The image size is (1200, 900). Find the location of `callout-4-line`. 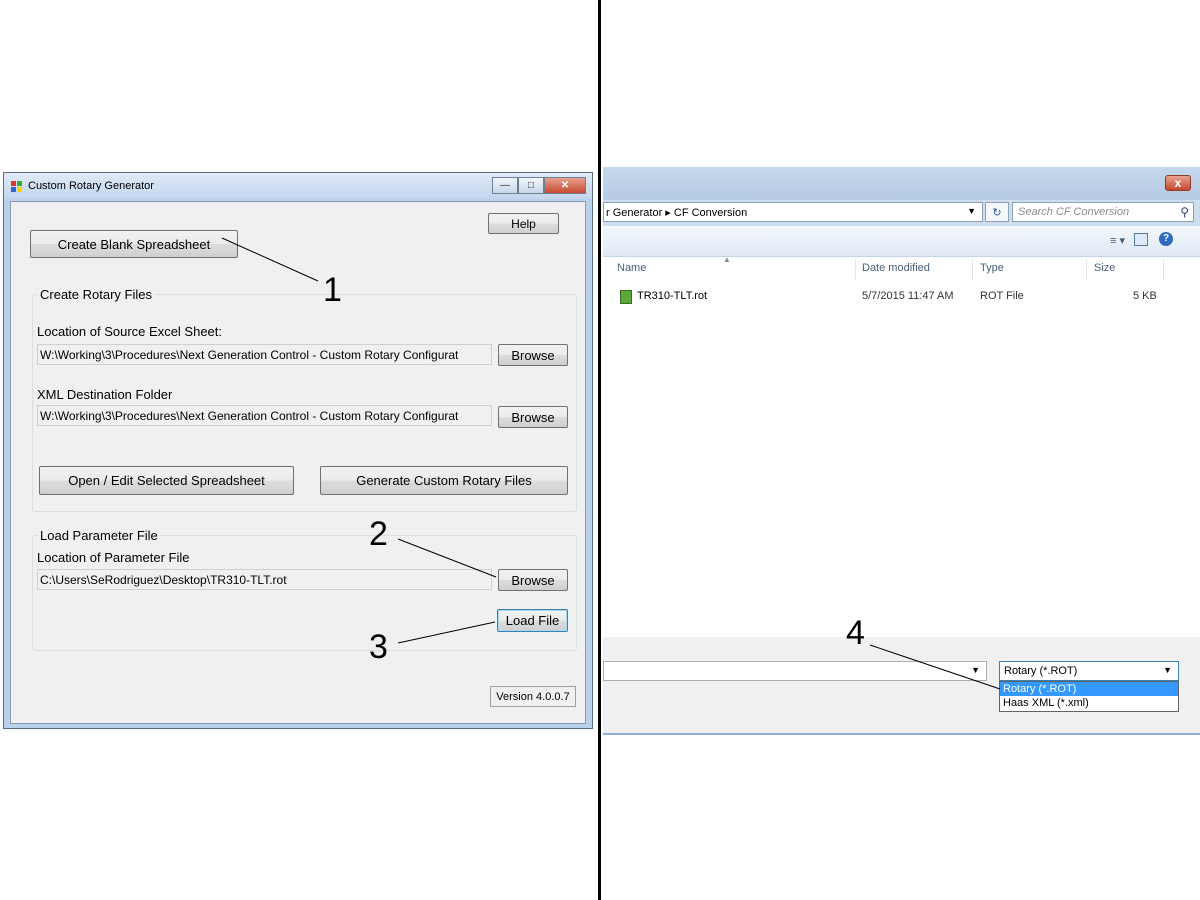

callout-4-line is located at coordinates (935, 667).